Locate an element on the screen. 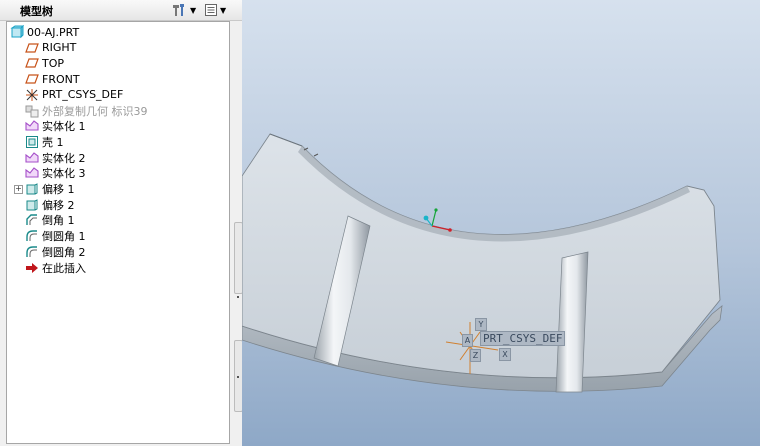 This screenshot has width=760, height=446. tree-item-label: 00-AJ.PRT is located at coordinates (53, 32).